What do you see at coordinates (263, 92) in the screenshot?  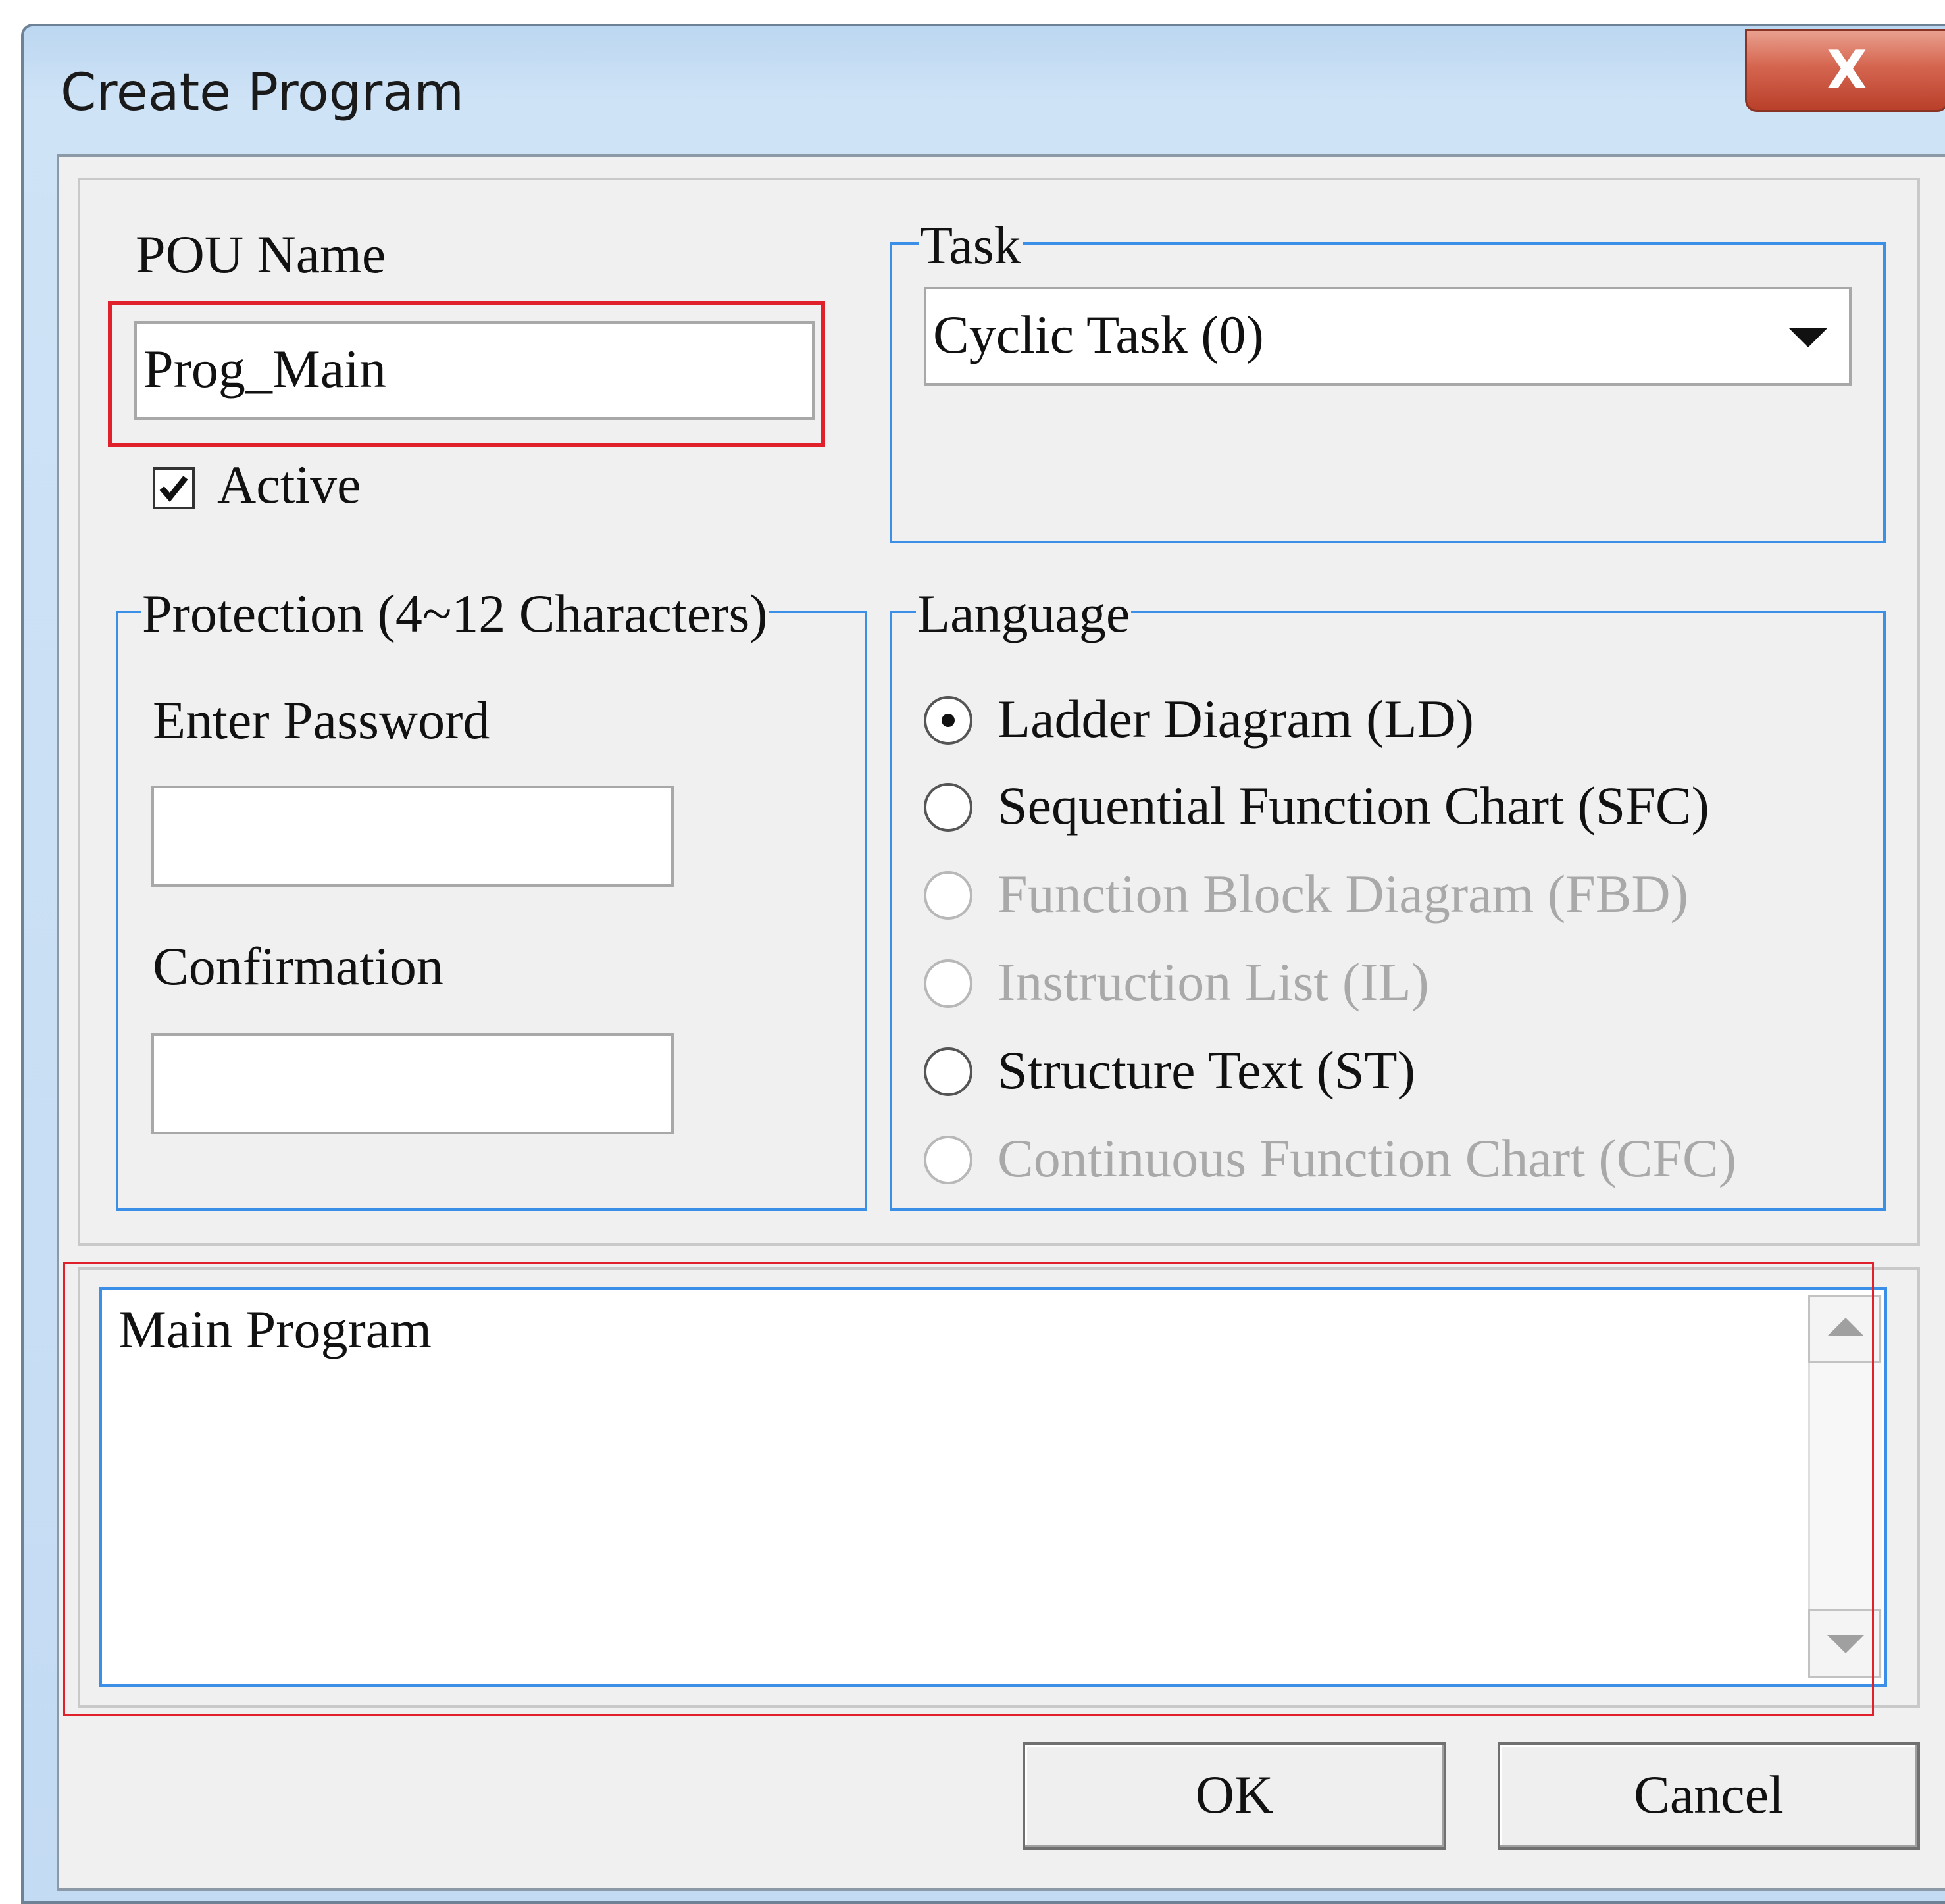 I see `dialog-title: Create Program` at bounding box center [263, 92].